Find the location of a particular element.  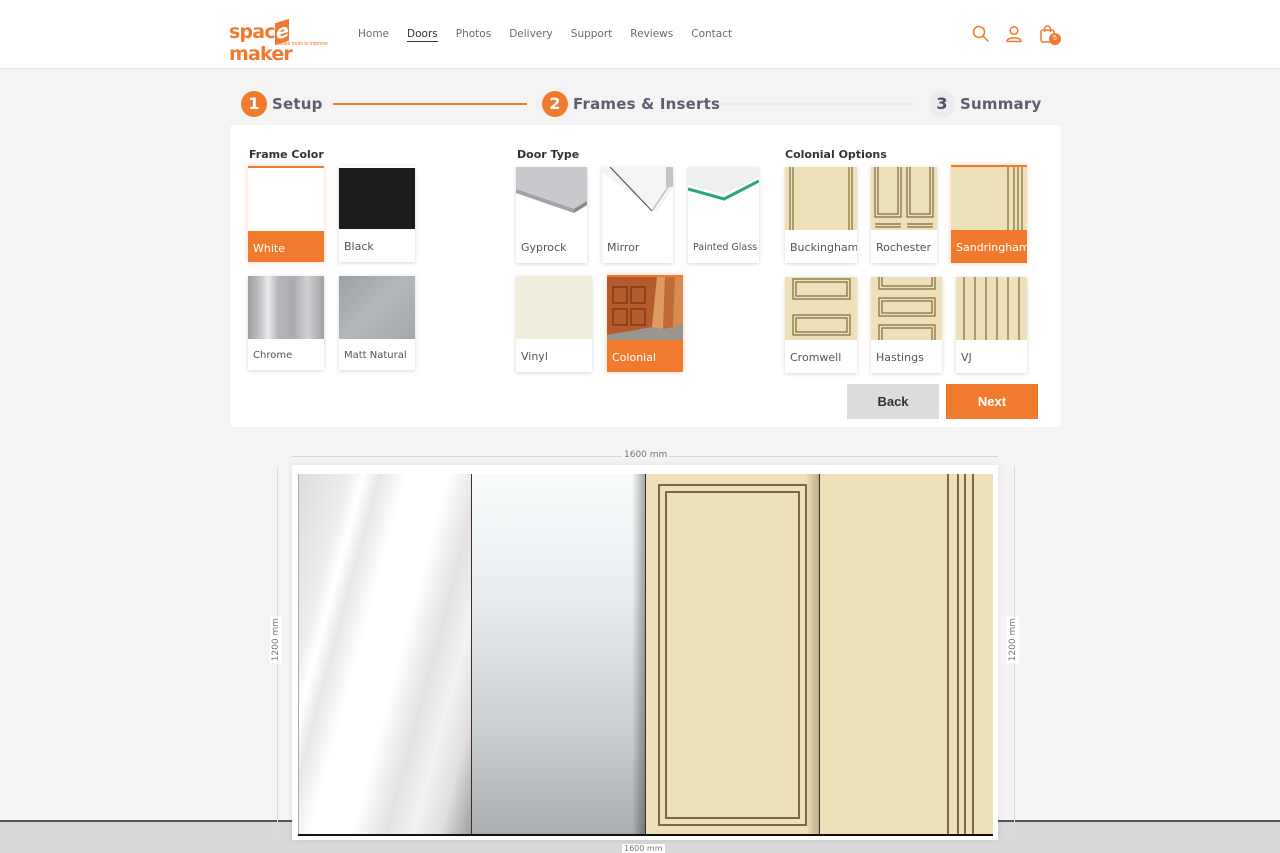

tile-label: Matt Natural is located at coordinates (375, 355).